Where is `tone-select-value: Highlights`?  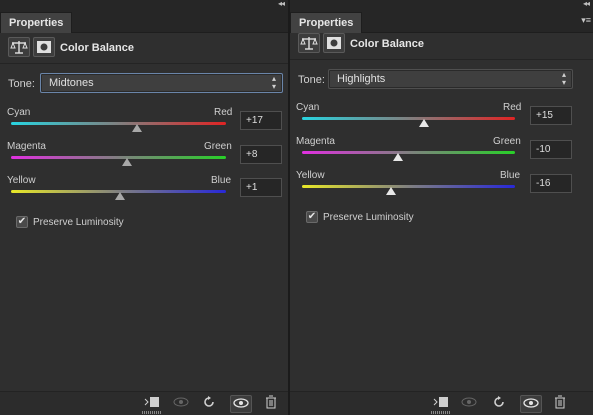 tone-select-value: Highlights is located at coordinates (361, 79).